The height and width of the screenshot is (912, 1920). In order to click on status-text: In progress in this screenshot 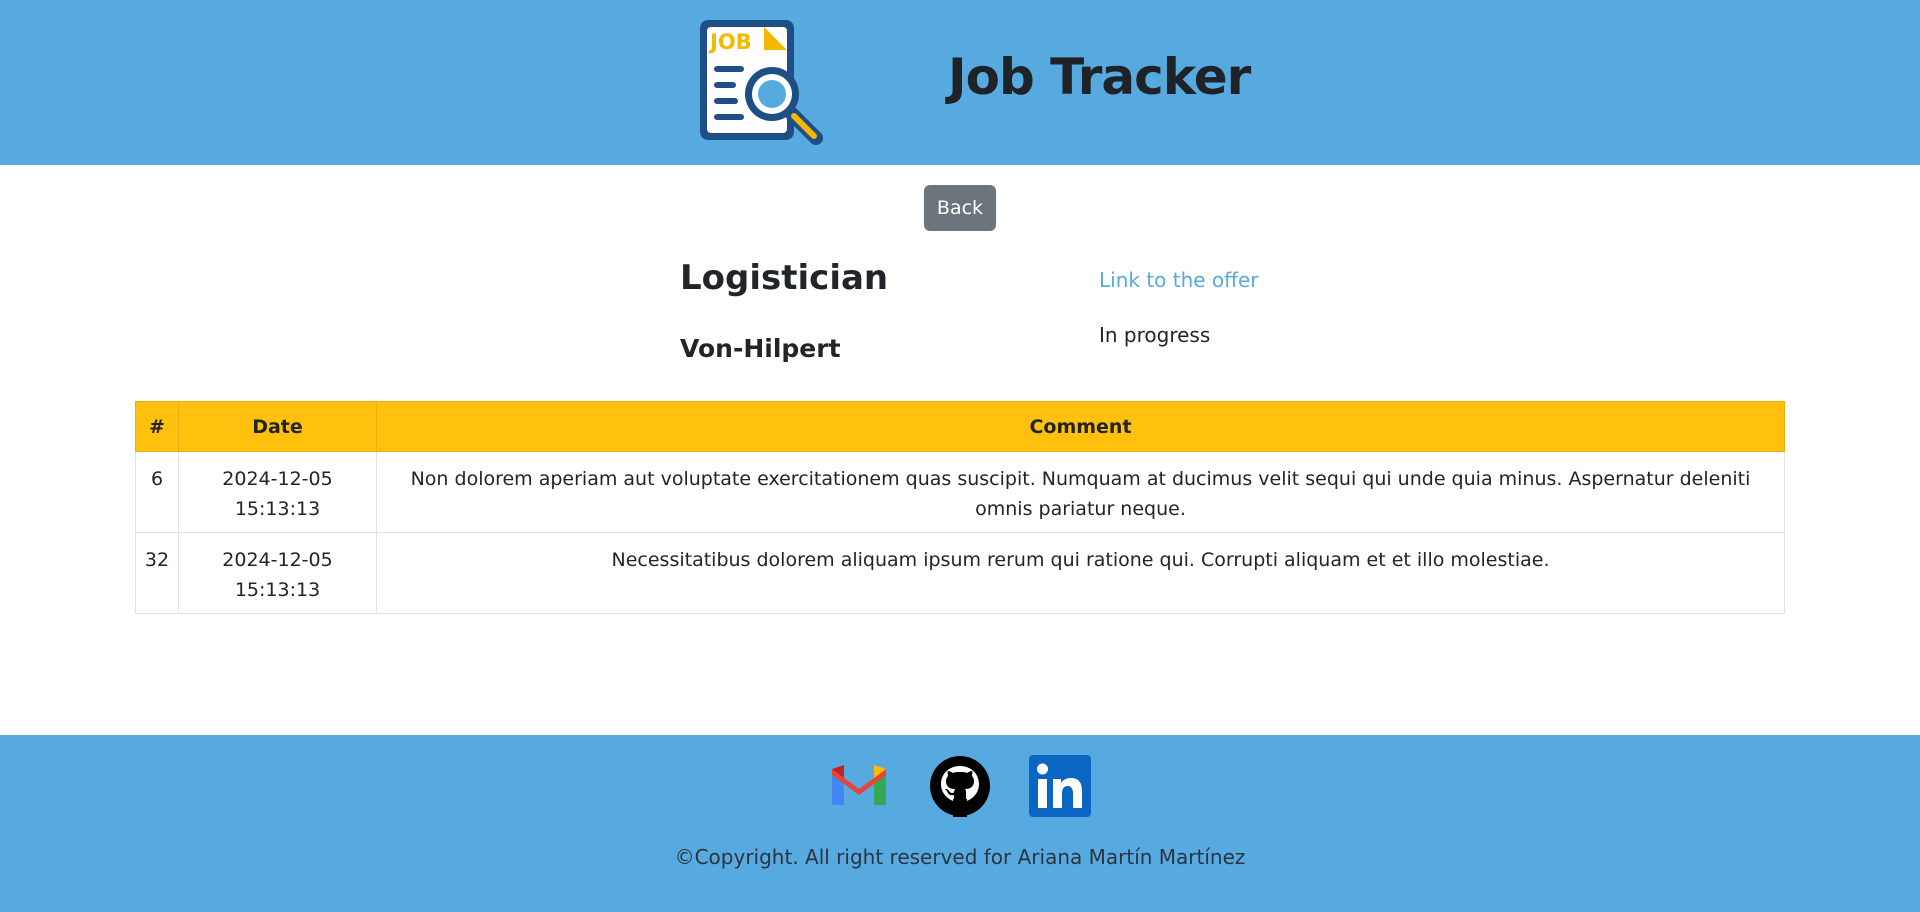, I will do `click(1155, 335)`.